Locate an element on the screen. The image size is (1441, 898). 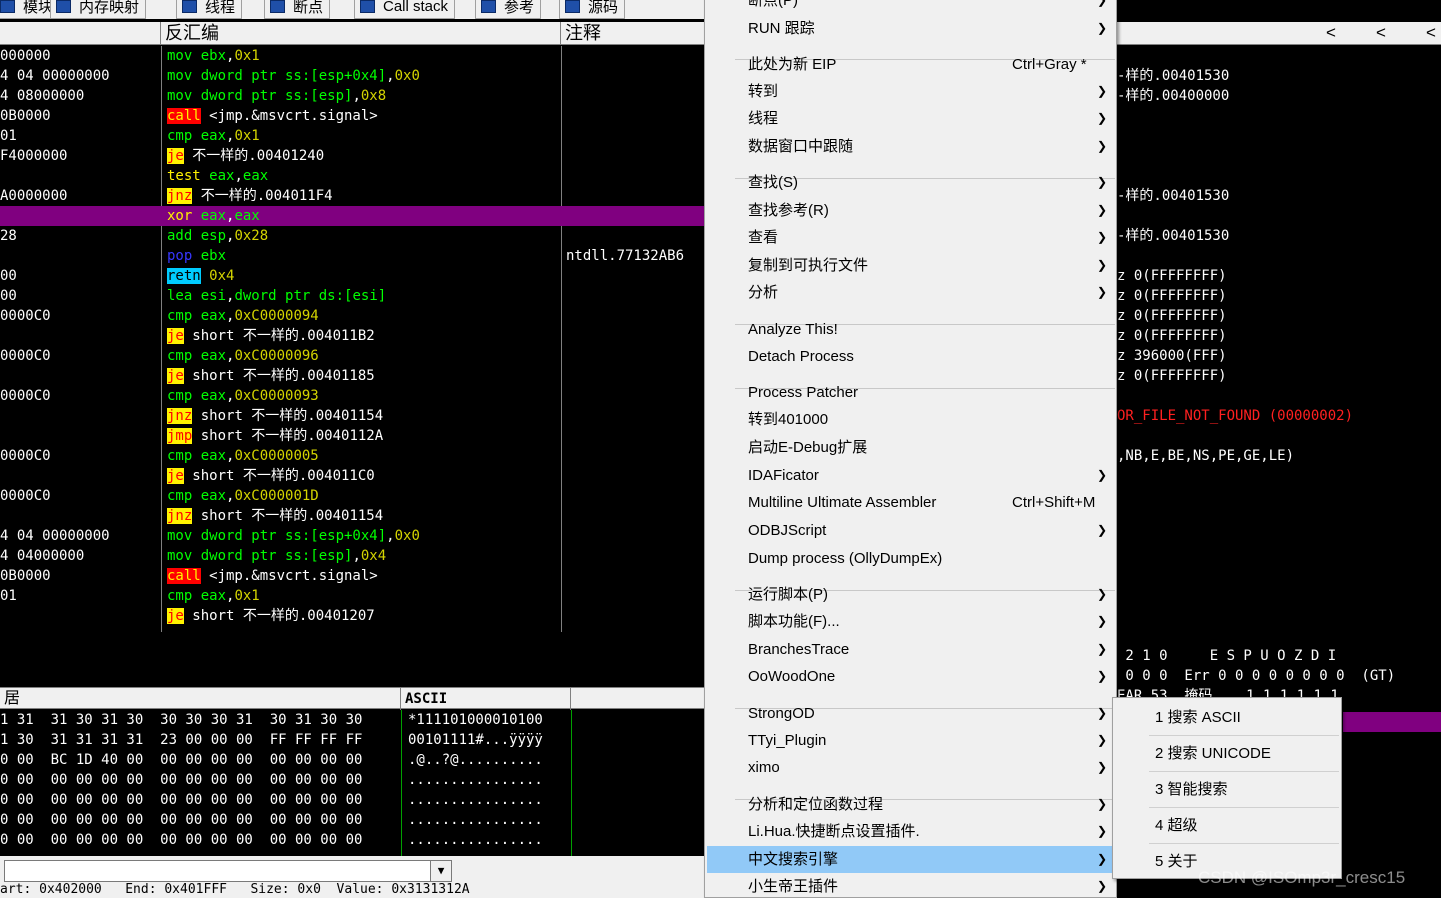
source-icon is located at coordinates (572, 6).